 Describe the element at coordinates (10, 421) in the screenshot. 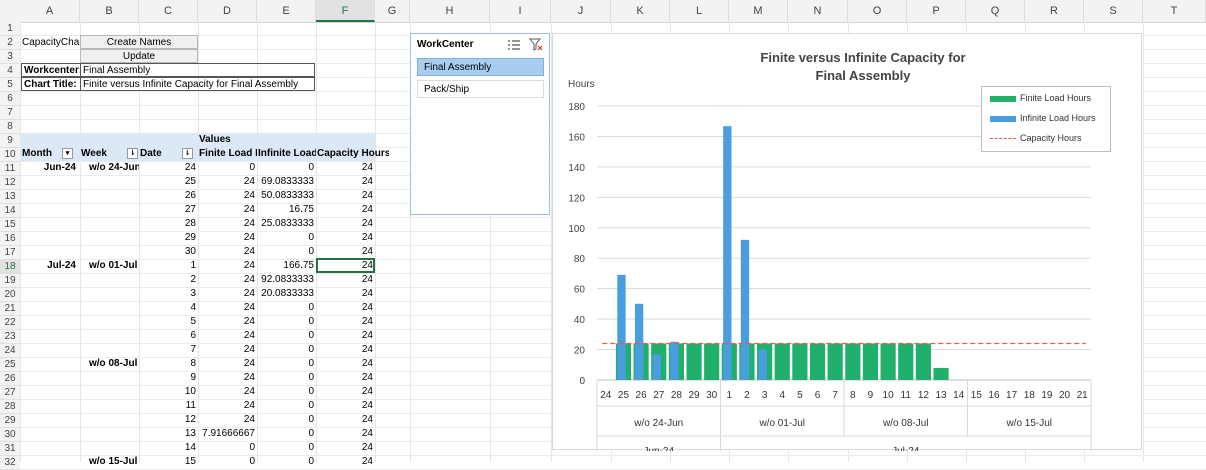

I see `row-header-29: 29` at that location.